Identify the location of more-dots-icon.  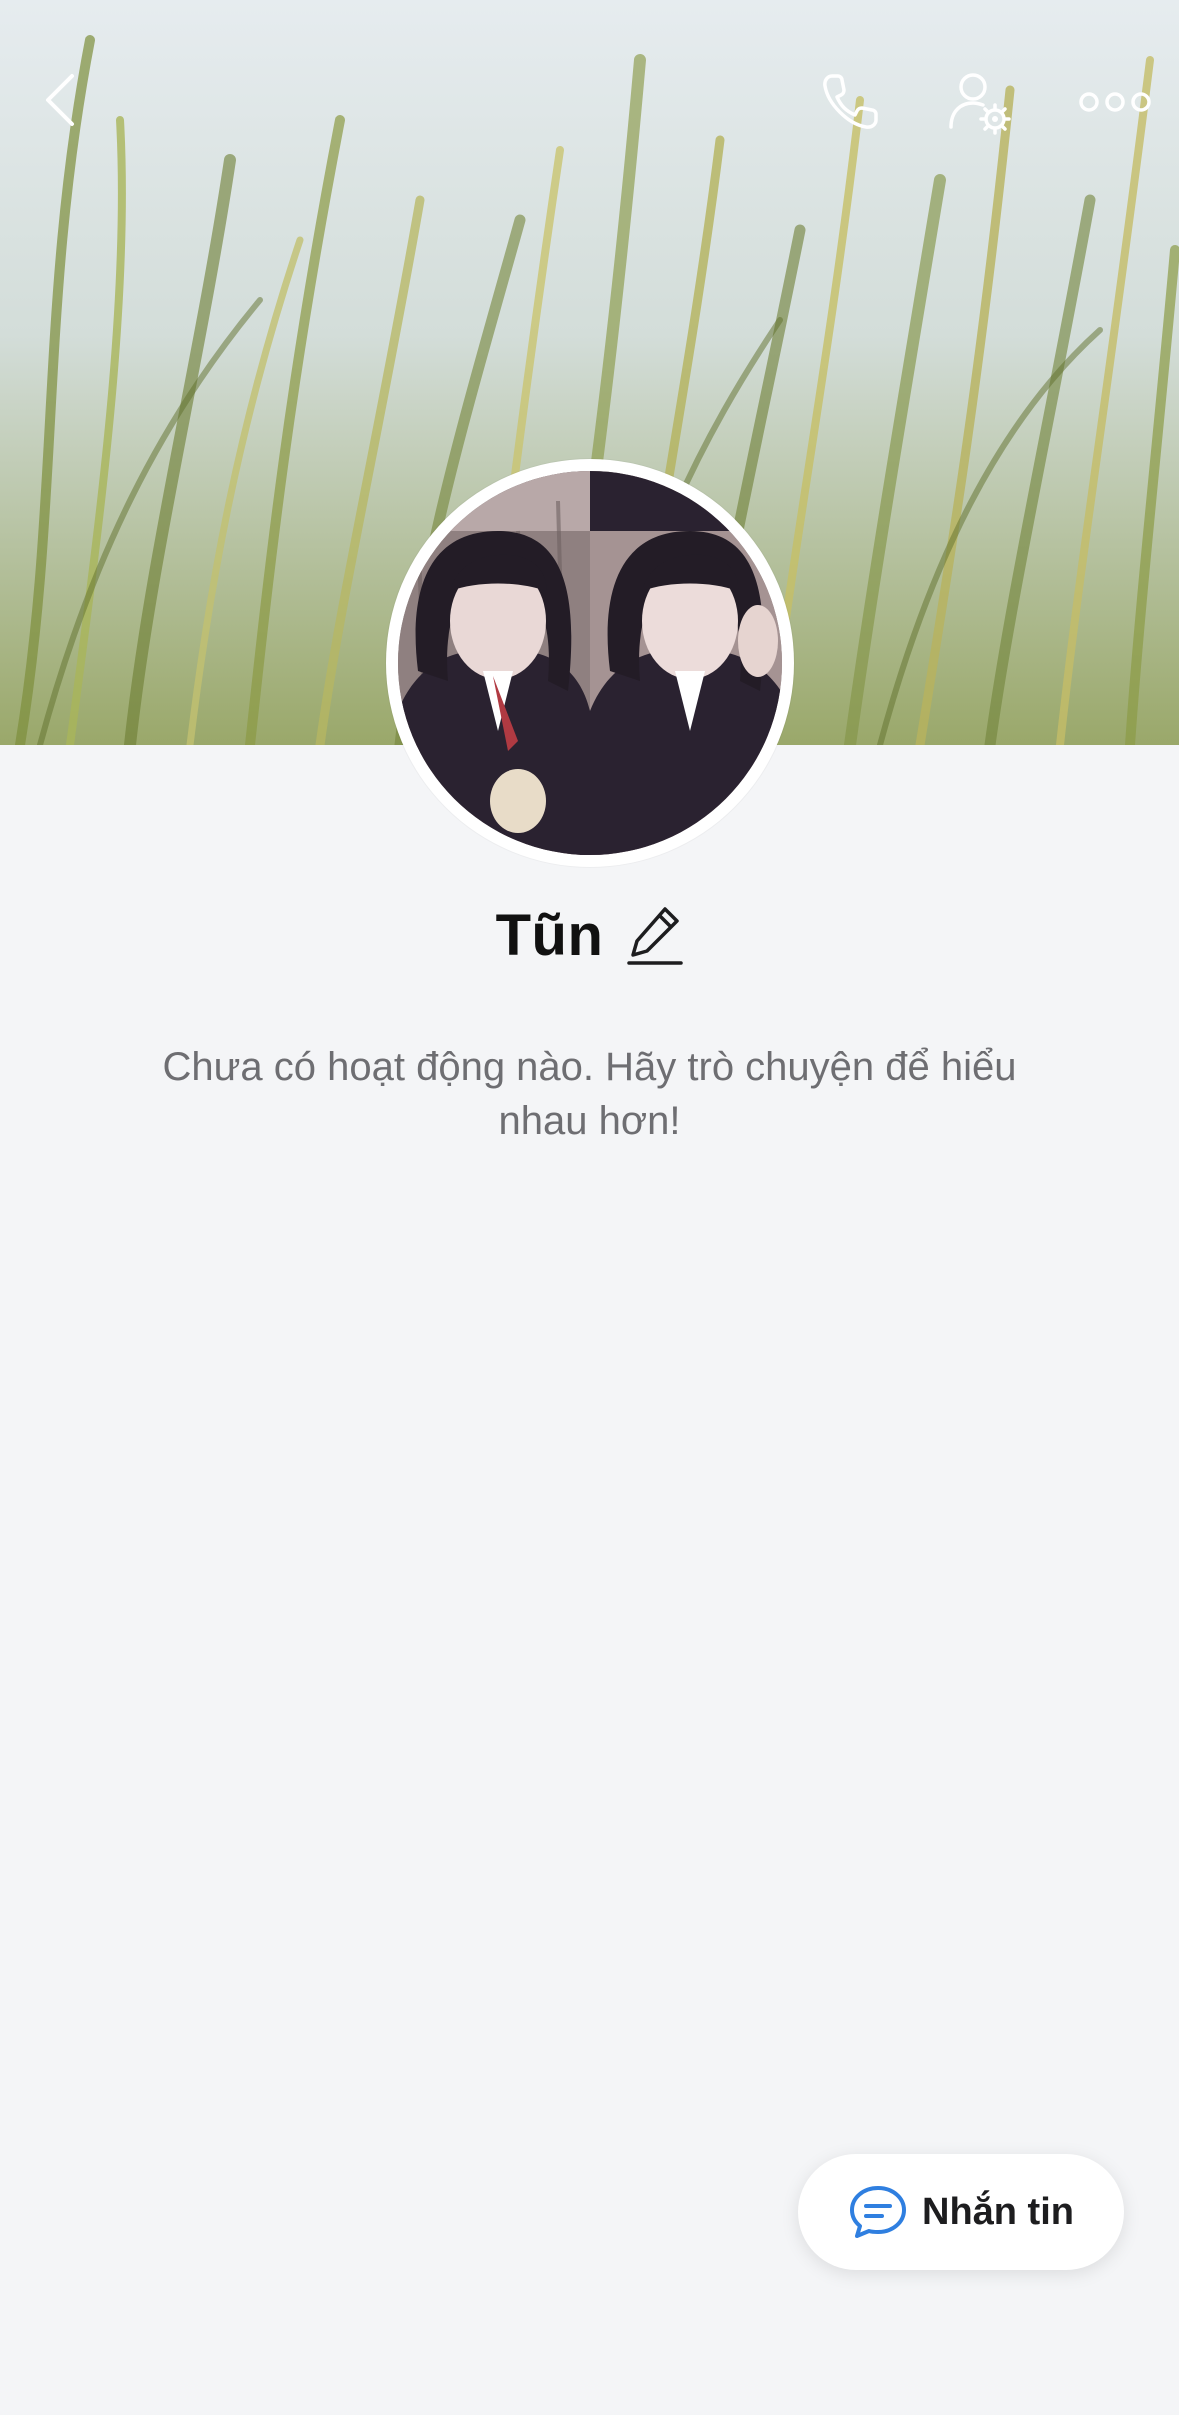
(1115, 102).